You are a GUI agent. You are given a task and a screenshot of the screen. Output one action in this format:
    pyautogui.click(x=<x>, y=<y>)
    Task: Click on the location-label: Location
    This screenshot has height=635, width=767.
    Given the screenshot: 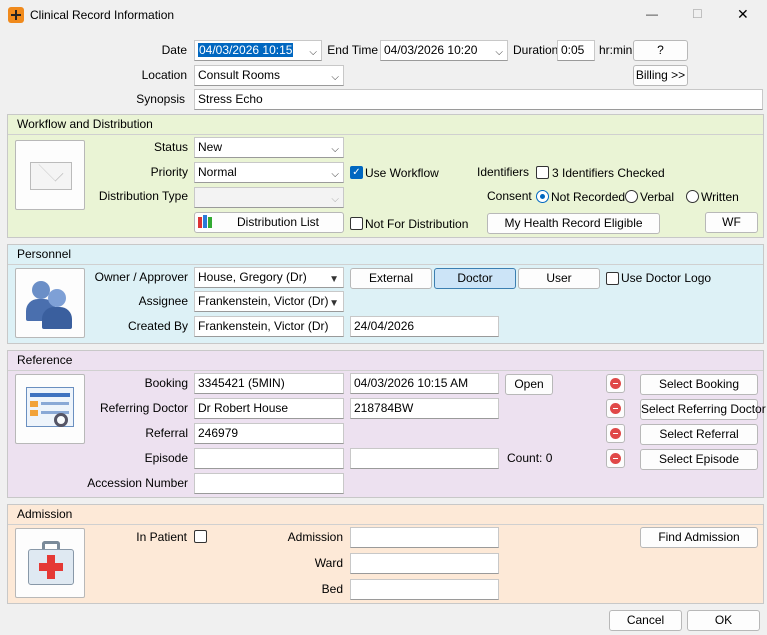 What is the action you would take?
    pyautogui.click(x=164, y=75)
    